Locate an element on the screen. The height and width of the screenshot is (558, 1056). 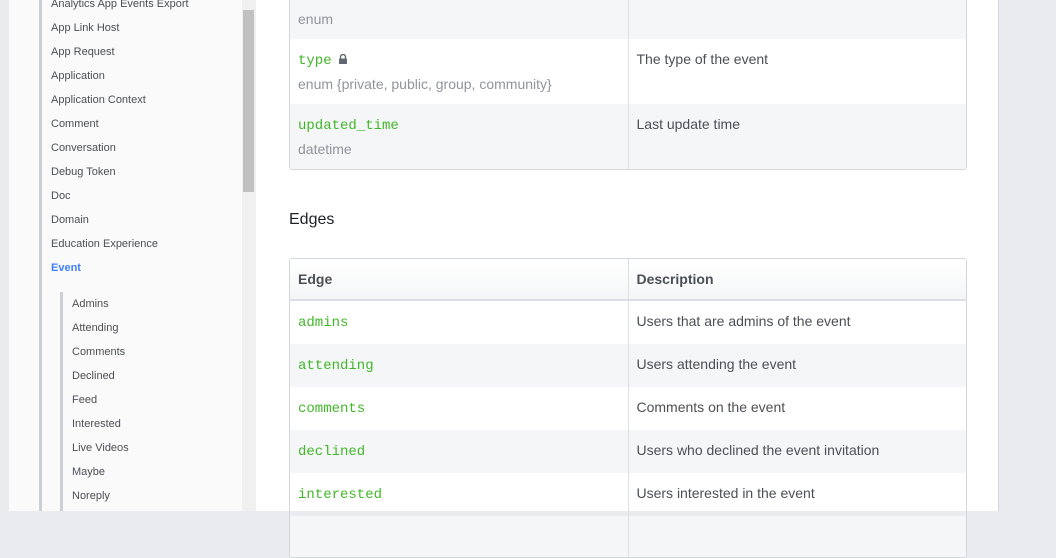
subnav-item-noreply: Noreply is located at coordinates (100, 496).